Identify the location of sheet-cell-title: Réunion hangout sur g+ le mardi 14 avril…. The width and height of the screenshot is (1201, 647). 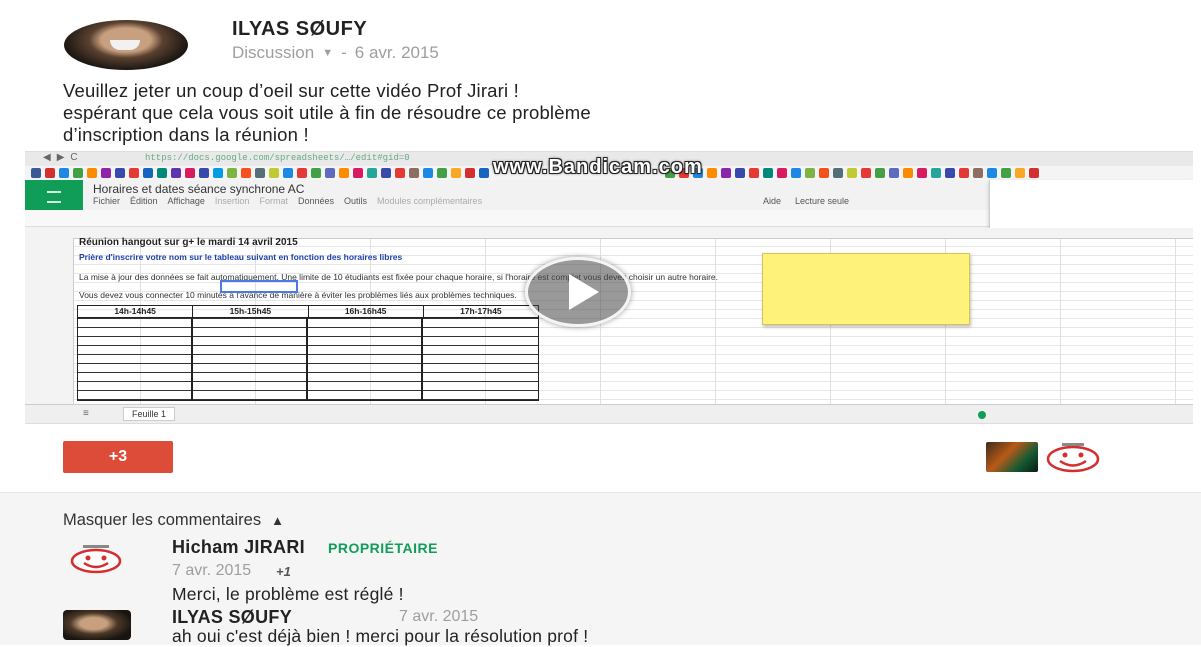
(188, 242).